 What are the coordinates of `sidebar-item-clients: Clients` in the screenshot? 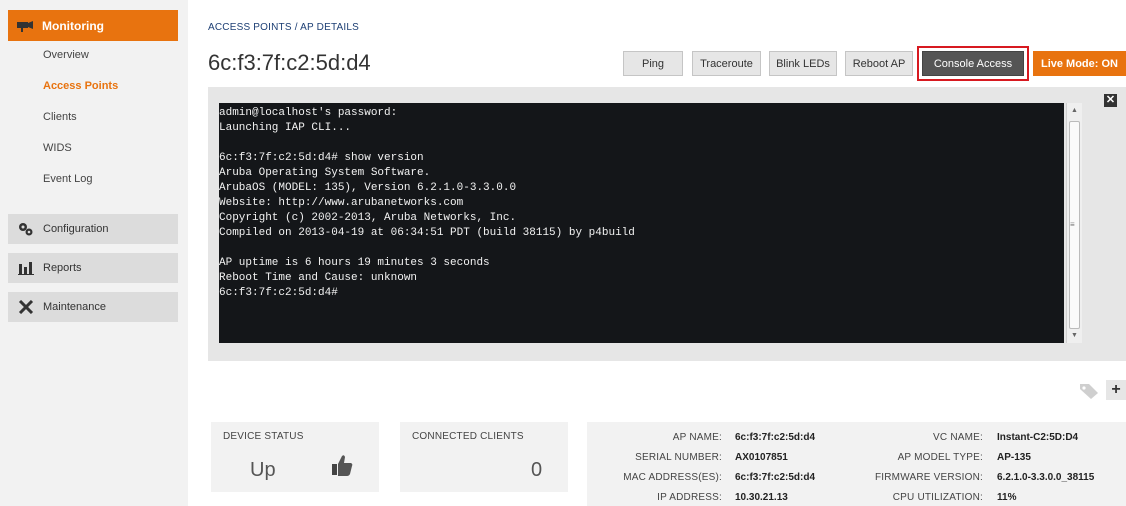 It's located at (60, 117).